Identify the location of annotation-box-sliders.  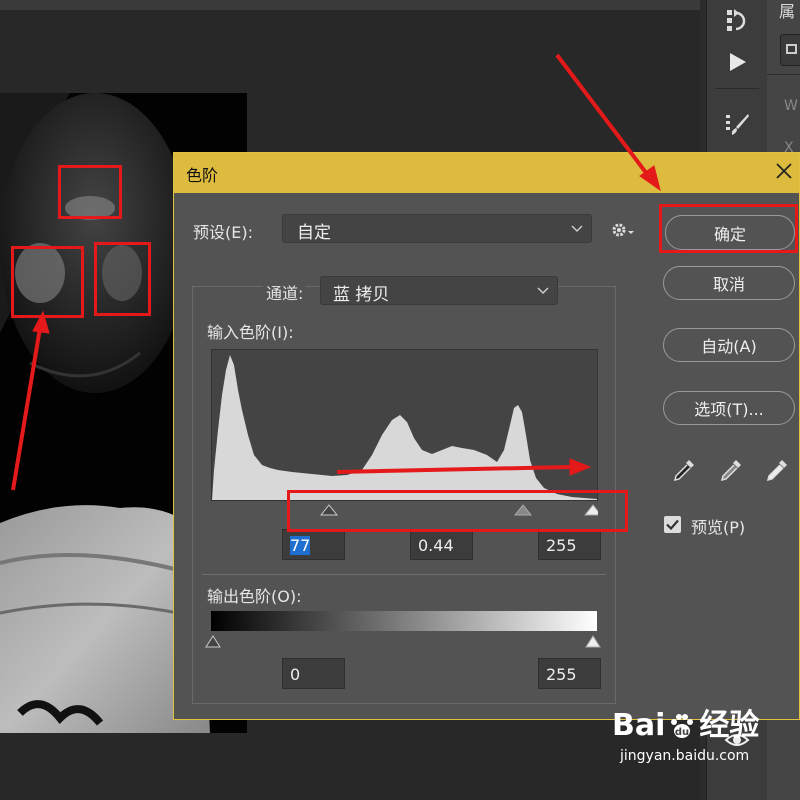
(457, 511).